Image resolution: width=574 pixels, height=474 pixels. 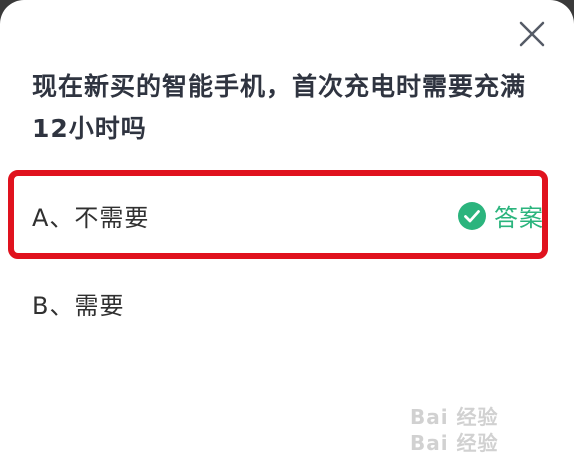 I want to click on watermark-line-2: Bai 经验, so click(x=454, y=443).